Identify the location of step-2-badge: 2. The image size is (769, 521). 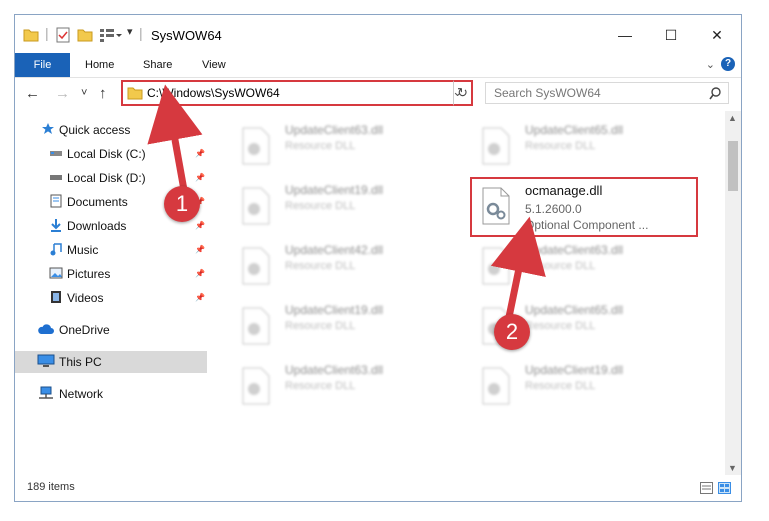
(512, 332).